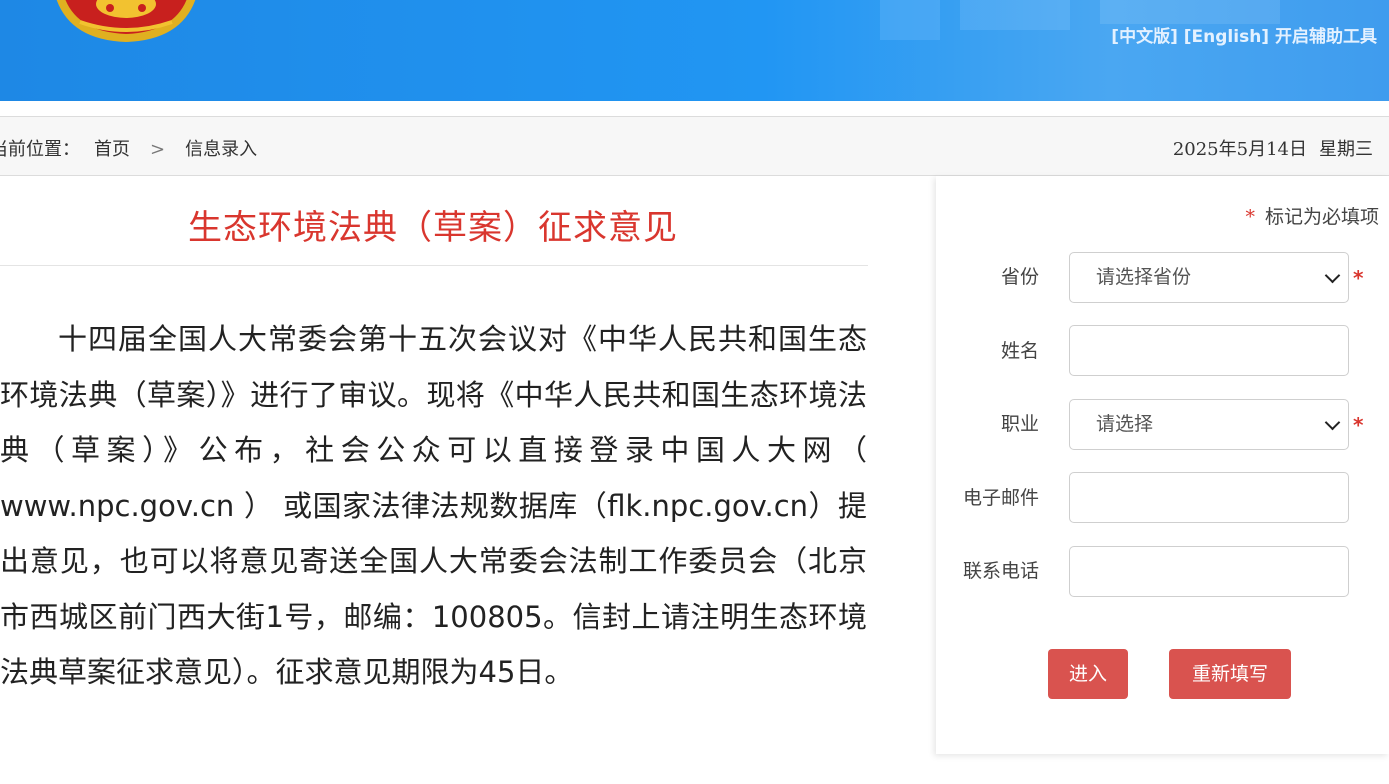  Describe the element at coordinates (1125, 424) in the screenshot. I see `occupation-select-value: 请选择` at that location.